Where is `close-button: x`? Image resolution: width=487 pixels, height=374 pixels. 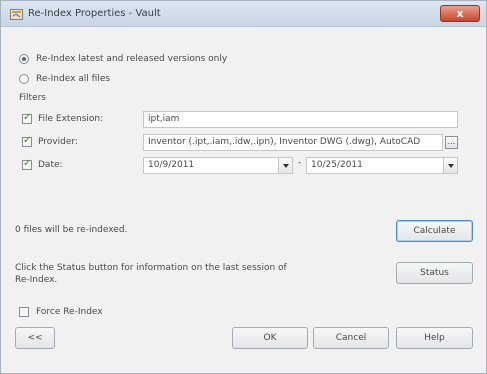
close-button: x is located at coordinates (460, 13).